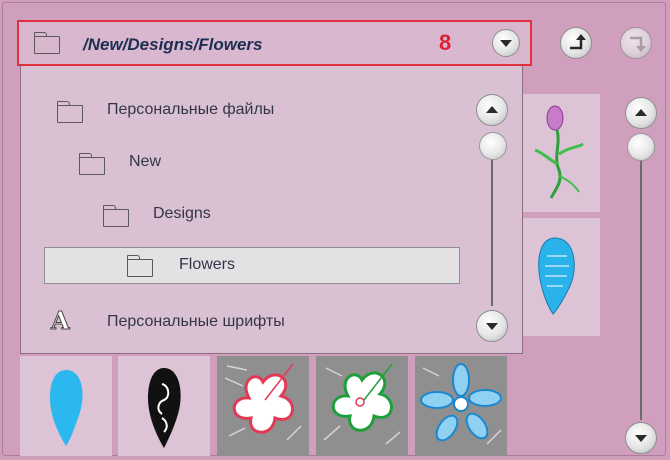  I want to click on folder-tree-item-selected: Flowers, so click(252, 265).